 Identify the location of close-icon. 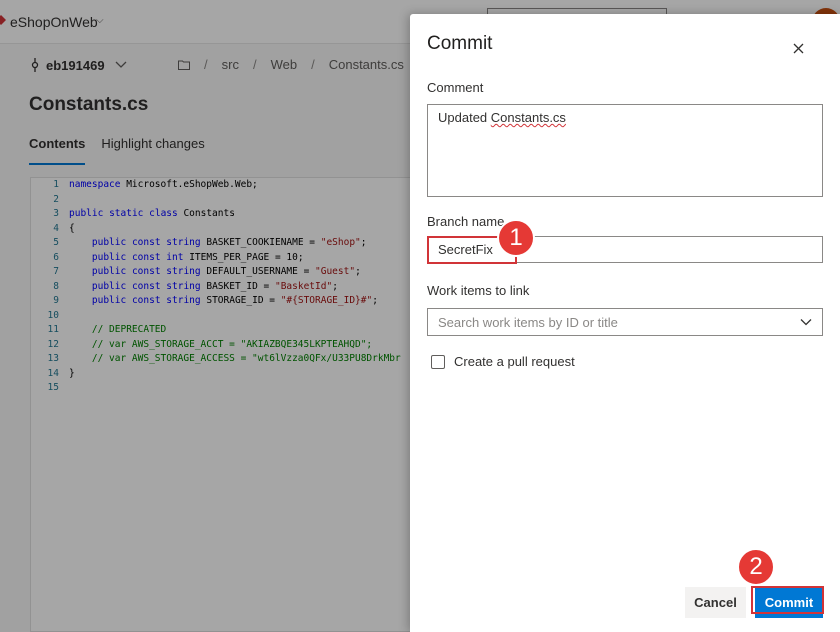
(798, 48).